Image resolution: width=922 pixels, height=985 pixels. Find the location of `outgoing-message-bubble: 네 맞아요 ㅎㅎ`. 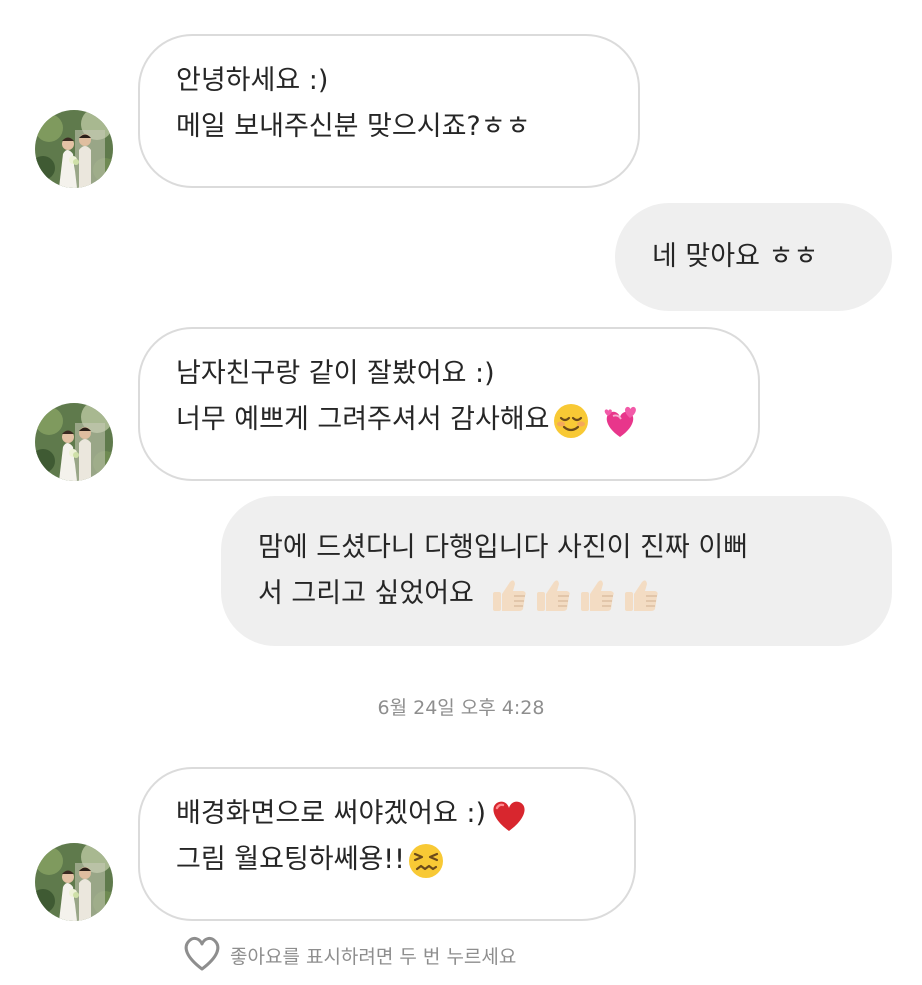

outgoing-message-bubble: 네 맞아요 ㅎㅎ is located at coordinates (753, 257).